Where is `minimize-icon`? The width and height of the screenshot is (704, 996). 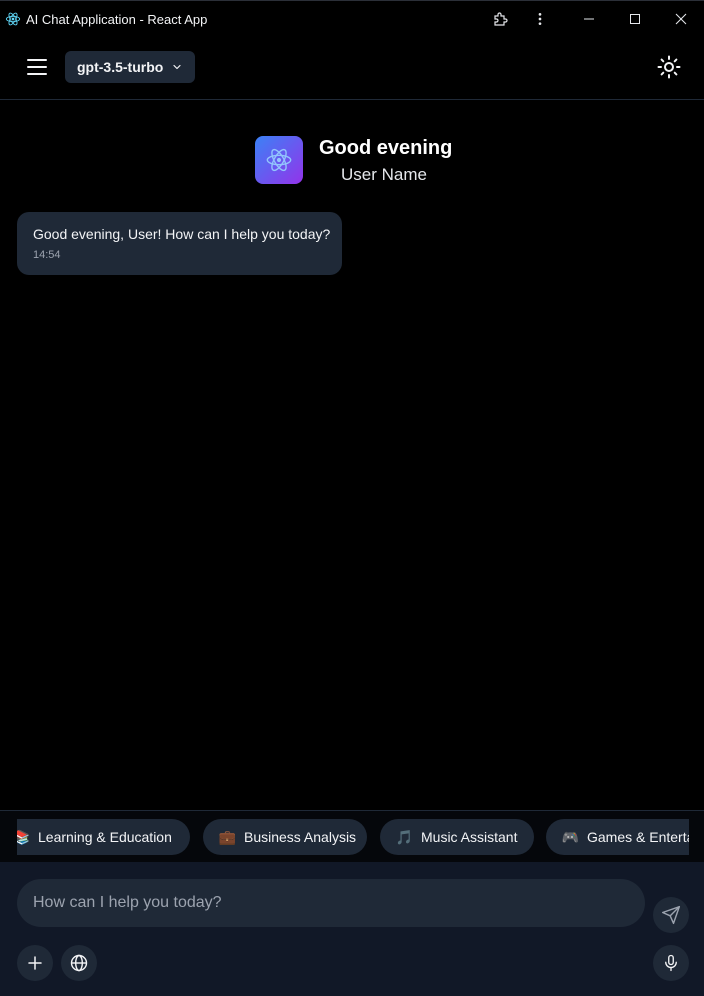 minimize-icon is located at coordinates (589, 19).